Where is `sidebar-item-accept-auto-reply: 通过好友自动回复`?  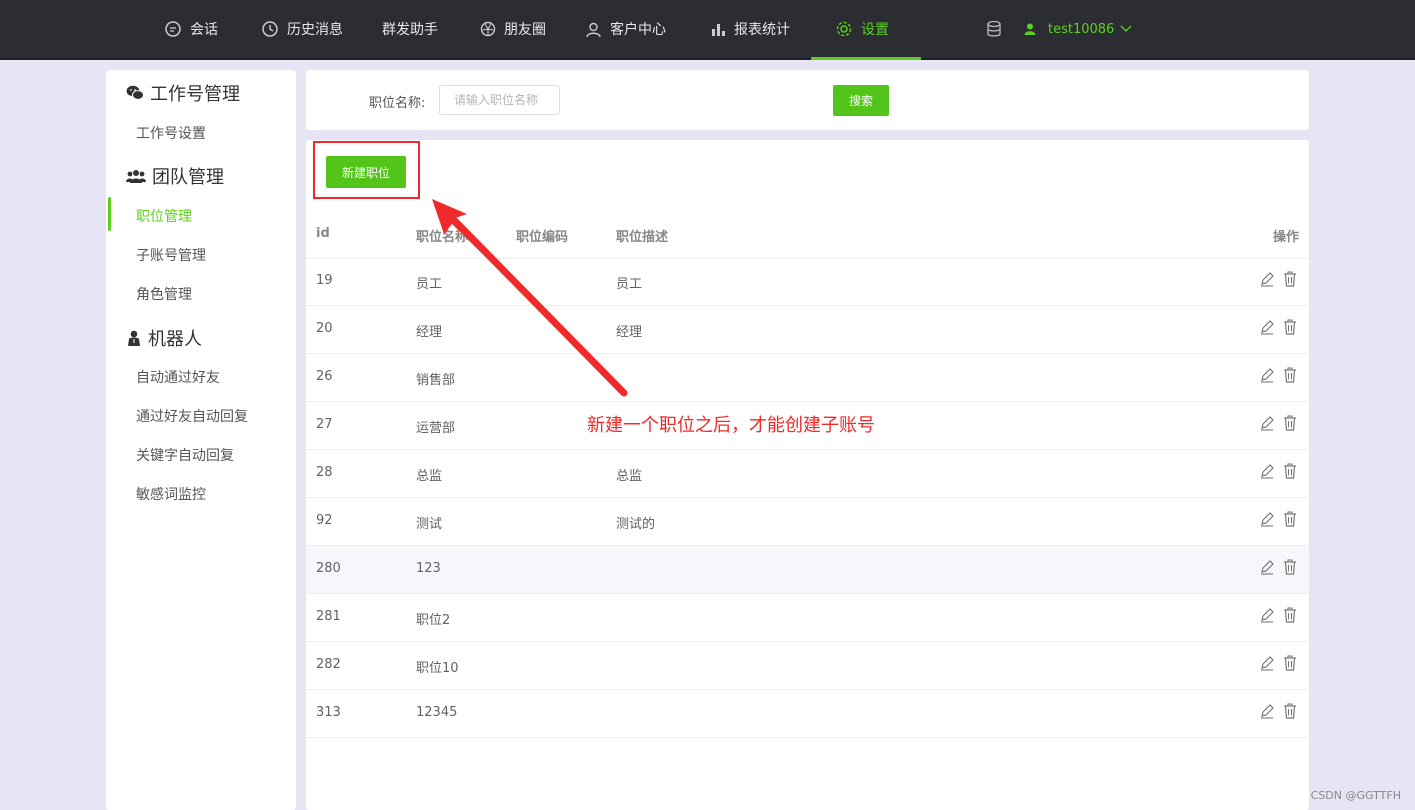 sidebar-item-accept-auto-reply: 通过好友自动回复 is located at coordinates (192, 416).